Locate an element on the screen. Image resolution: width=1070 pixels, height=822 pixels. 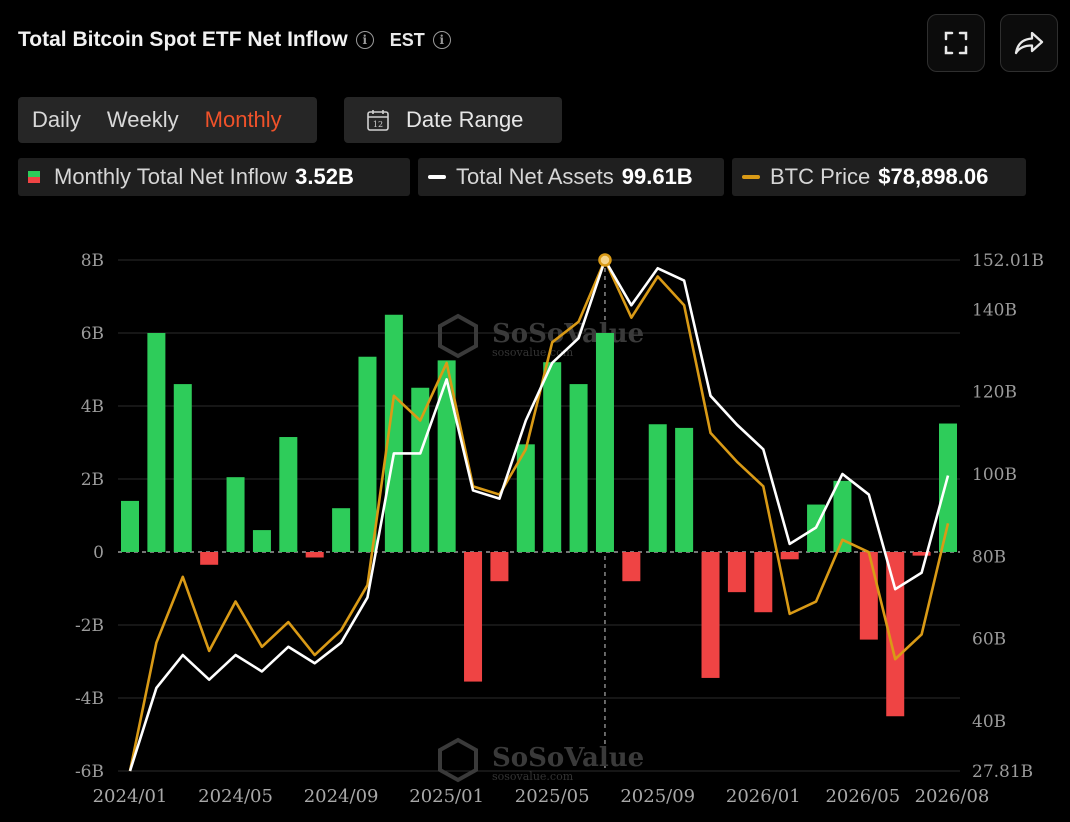
x-tick-label: 2026/05 is located at coordinates (862, 796).